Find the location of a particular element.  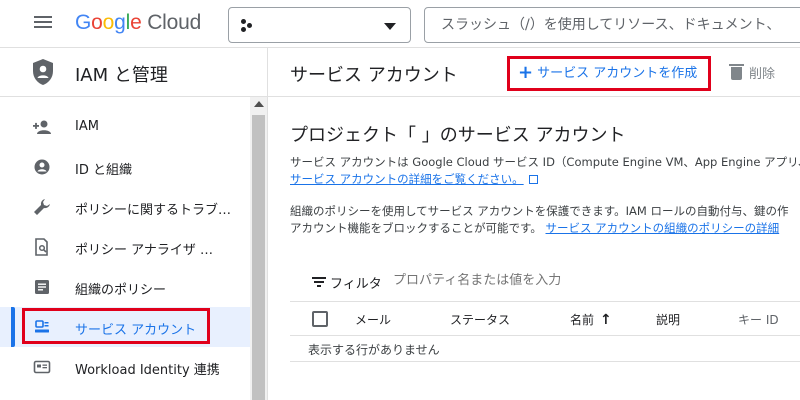

create-service-account-button: + サービス アカウントを作成 is located at coordinates (607, 73).